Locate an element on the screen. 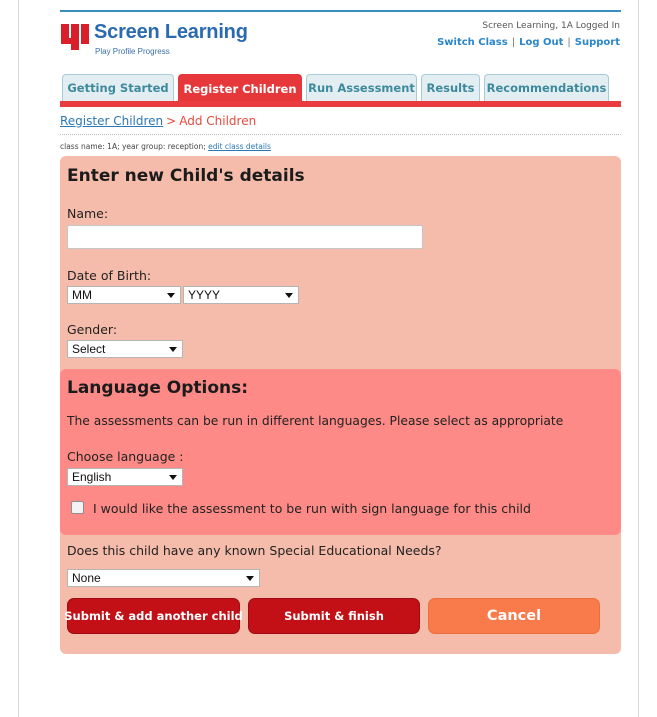 Image resolution: width=657 pixels, height=717 pixels. dob-year-value: YYYY is located at coordinates (204, 295).